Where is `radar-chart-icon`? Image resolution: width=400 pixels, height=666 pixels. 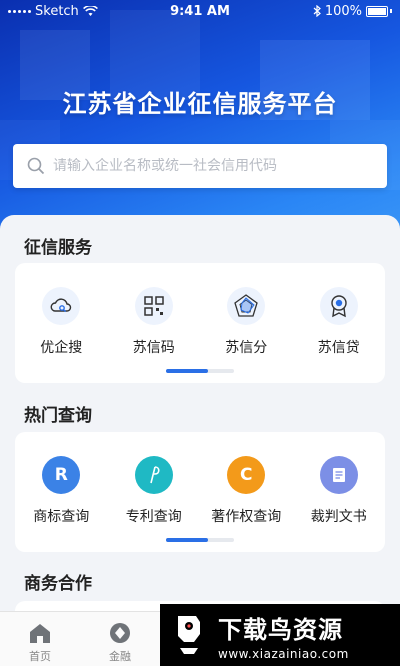
radar-chart-icon is located at coordinates (246, 306).